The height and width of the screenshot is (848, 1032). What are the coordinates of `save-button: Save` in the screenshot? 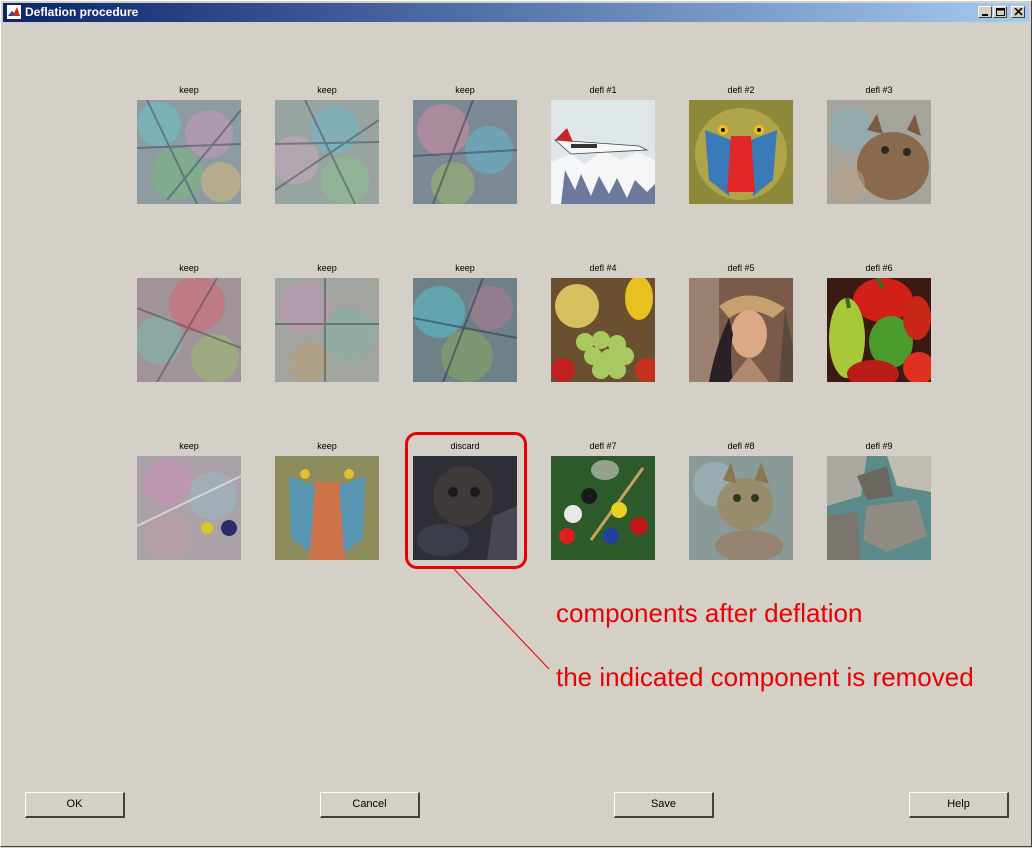 It's located at (664, 805).